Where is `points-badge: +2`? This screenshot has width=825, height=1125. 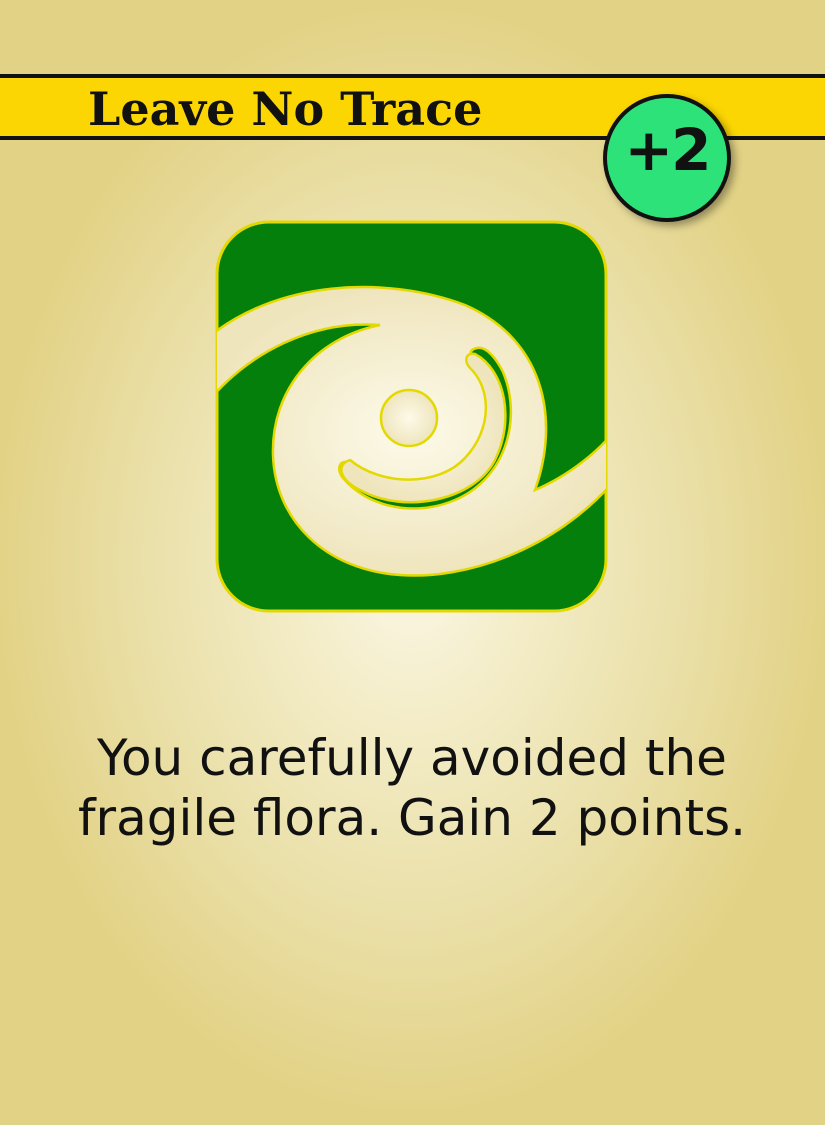
points-badge: +2 is located at coordinates (667, 158).